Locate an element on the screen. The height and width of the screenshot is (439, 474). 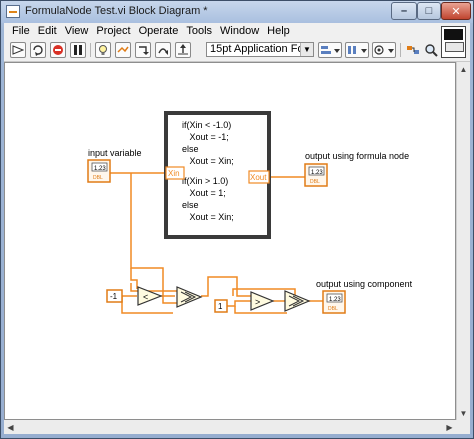
step-out-icon is located at coordinates (183, 50).